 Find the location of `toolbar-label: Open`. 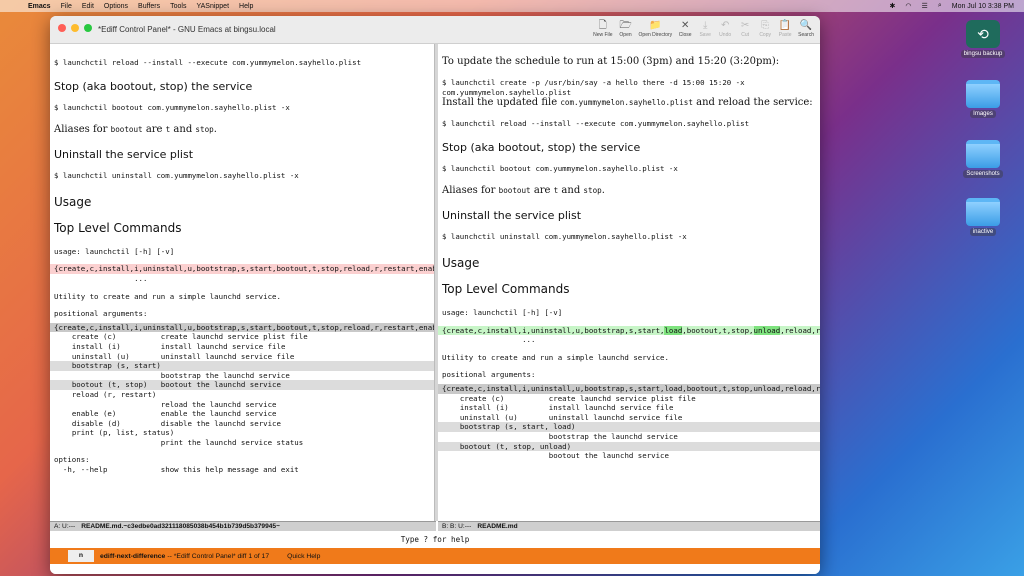

toolbar-label: Open is located at coordinates (625, 35).